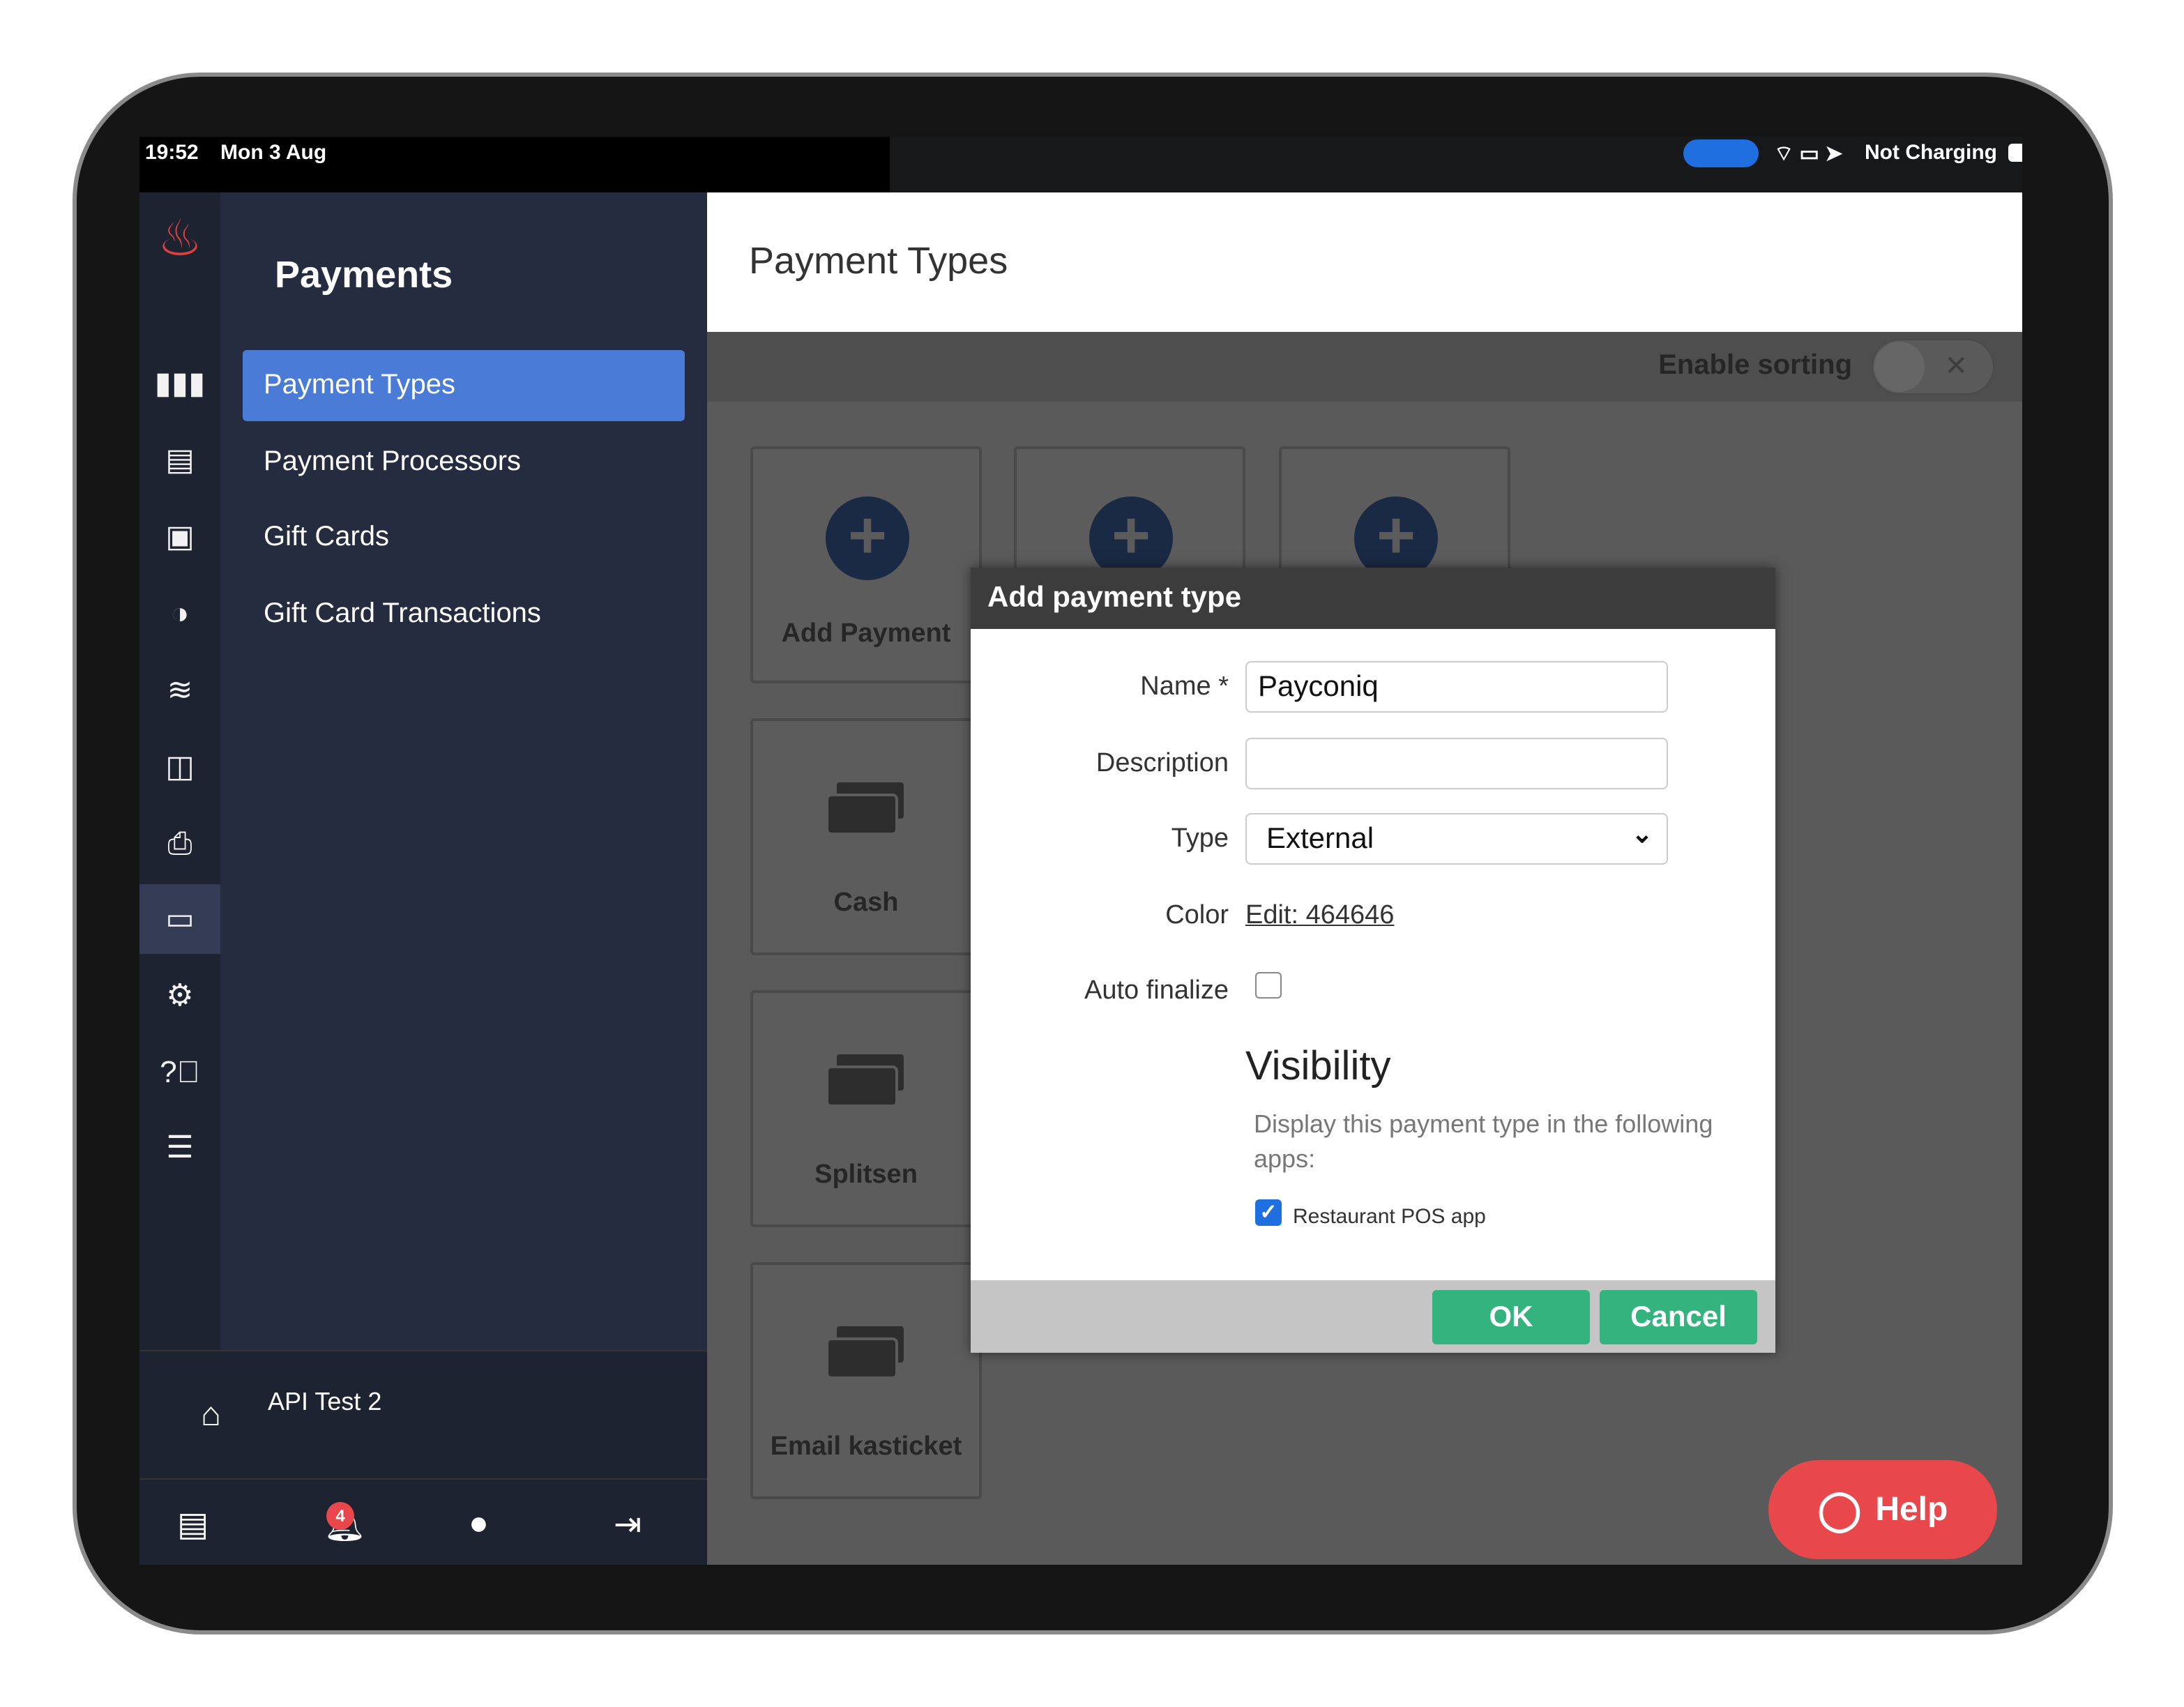 This screenshot has height=1707, width=2184. Describe the element at coordinates (464, 614) in the screenshot. I see `sidebar-item-gift-card-transactions: Gift Card Transactions` at that location.